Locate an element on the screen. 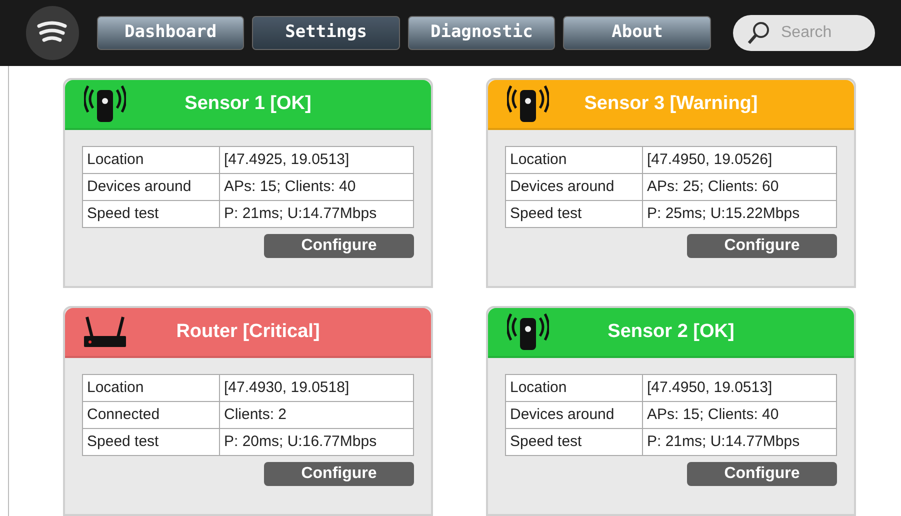  search-icon is located at coordinates (759, 33).